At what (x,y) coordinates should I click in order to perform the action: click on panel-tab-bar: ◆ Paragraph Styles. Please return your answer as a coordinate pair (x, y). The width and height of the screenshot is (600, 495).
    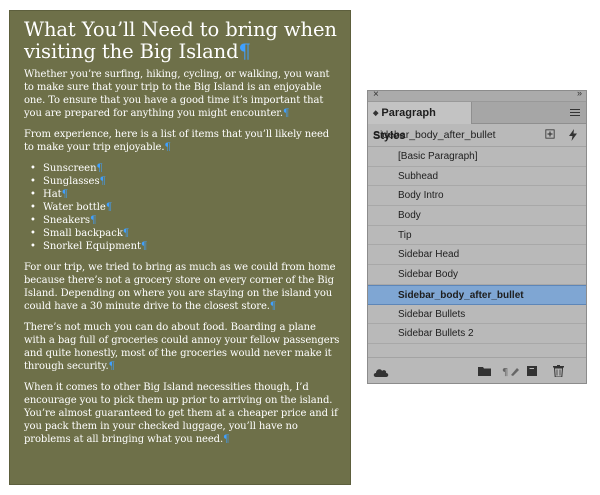
    Looking at the image, I should click on (477, 122).